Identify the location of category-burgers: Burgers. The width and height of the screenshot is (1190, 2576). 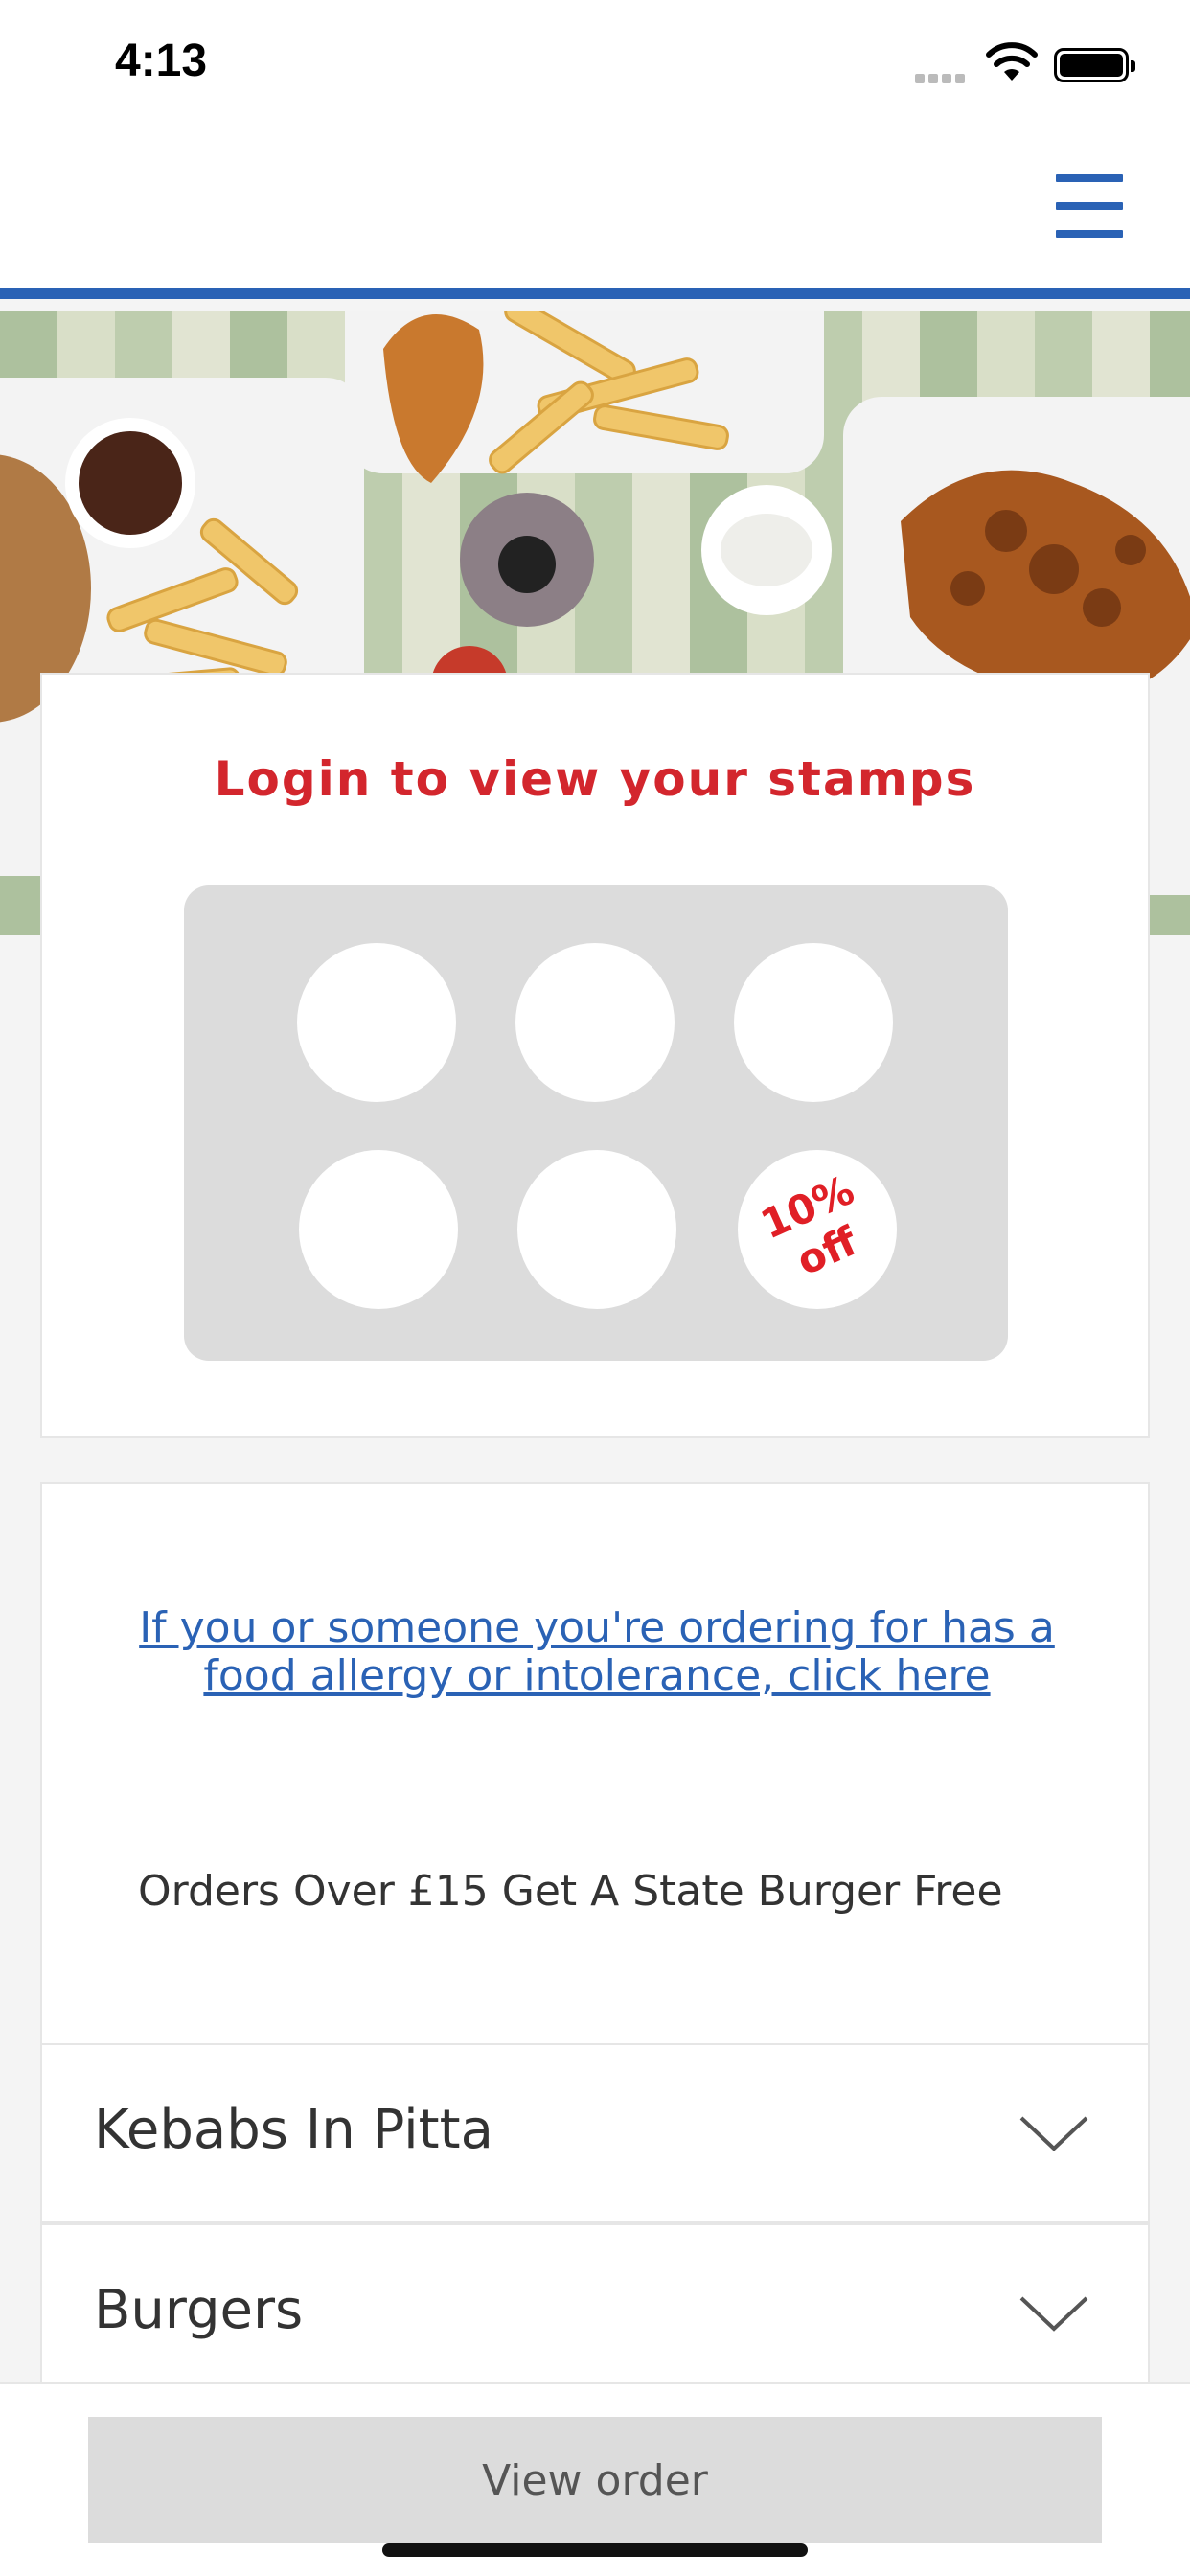
(595, 2313).